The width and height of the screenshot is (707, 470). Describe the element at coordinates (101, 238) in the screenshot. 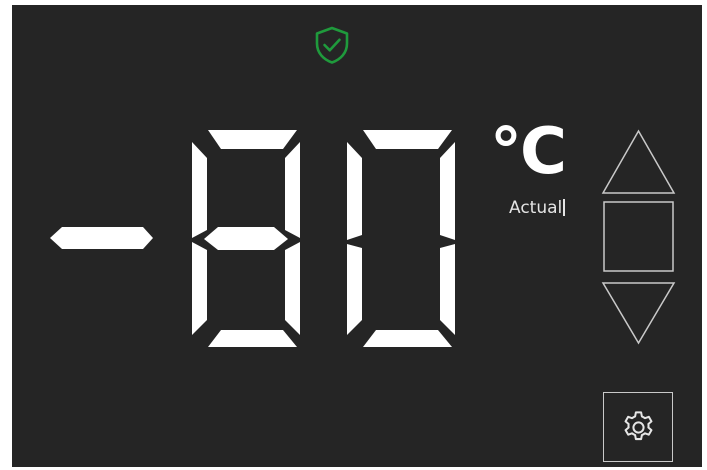

I see `minus-segment` at that location.